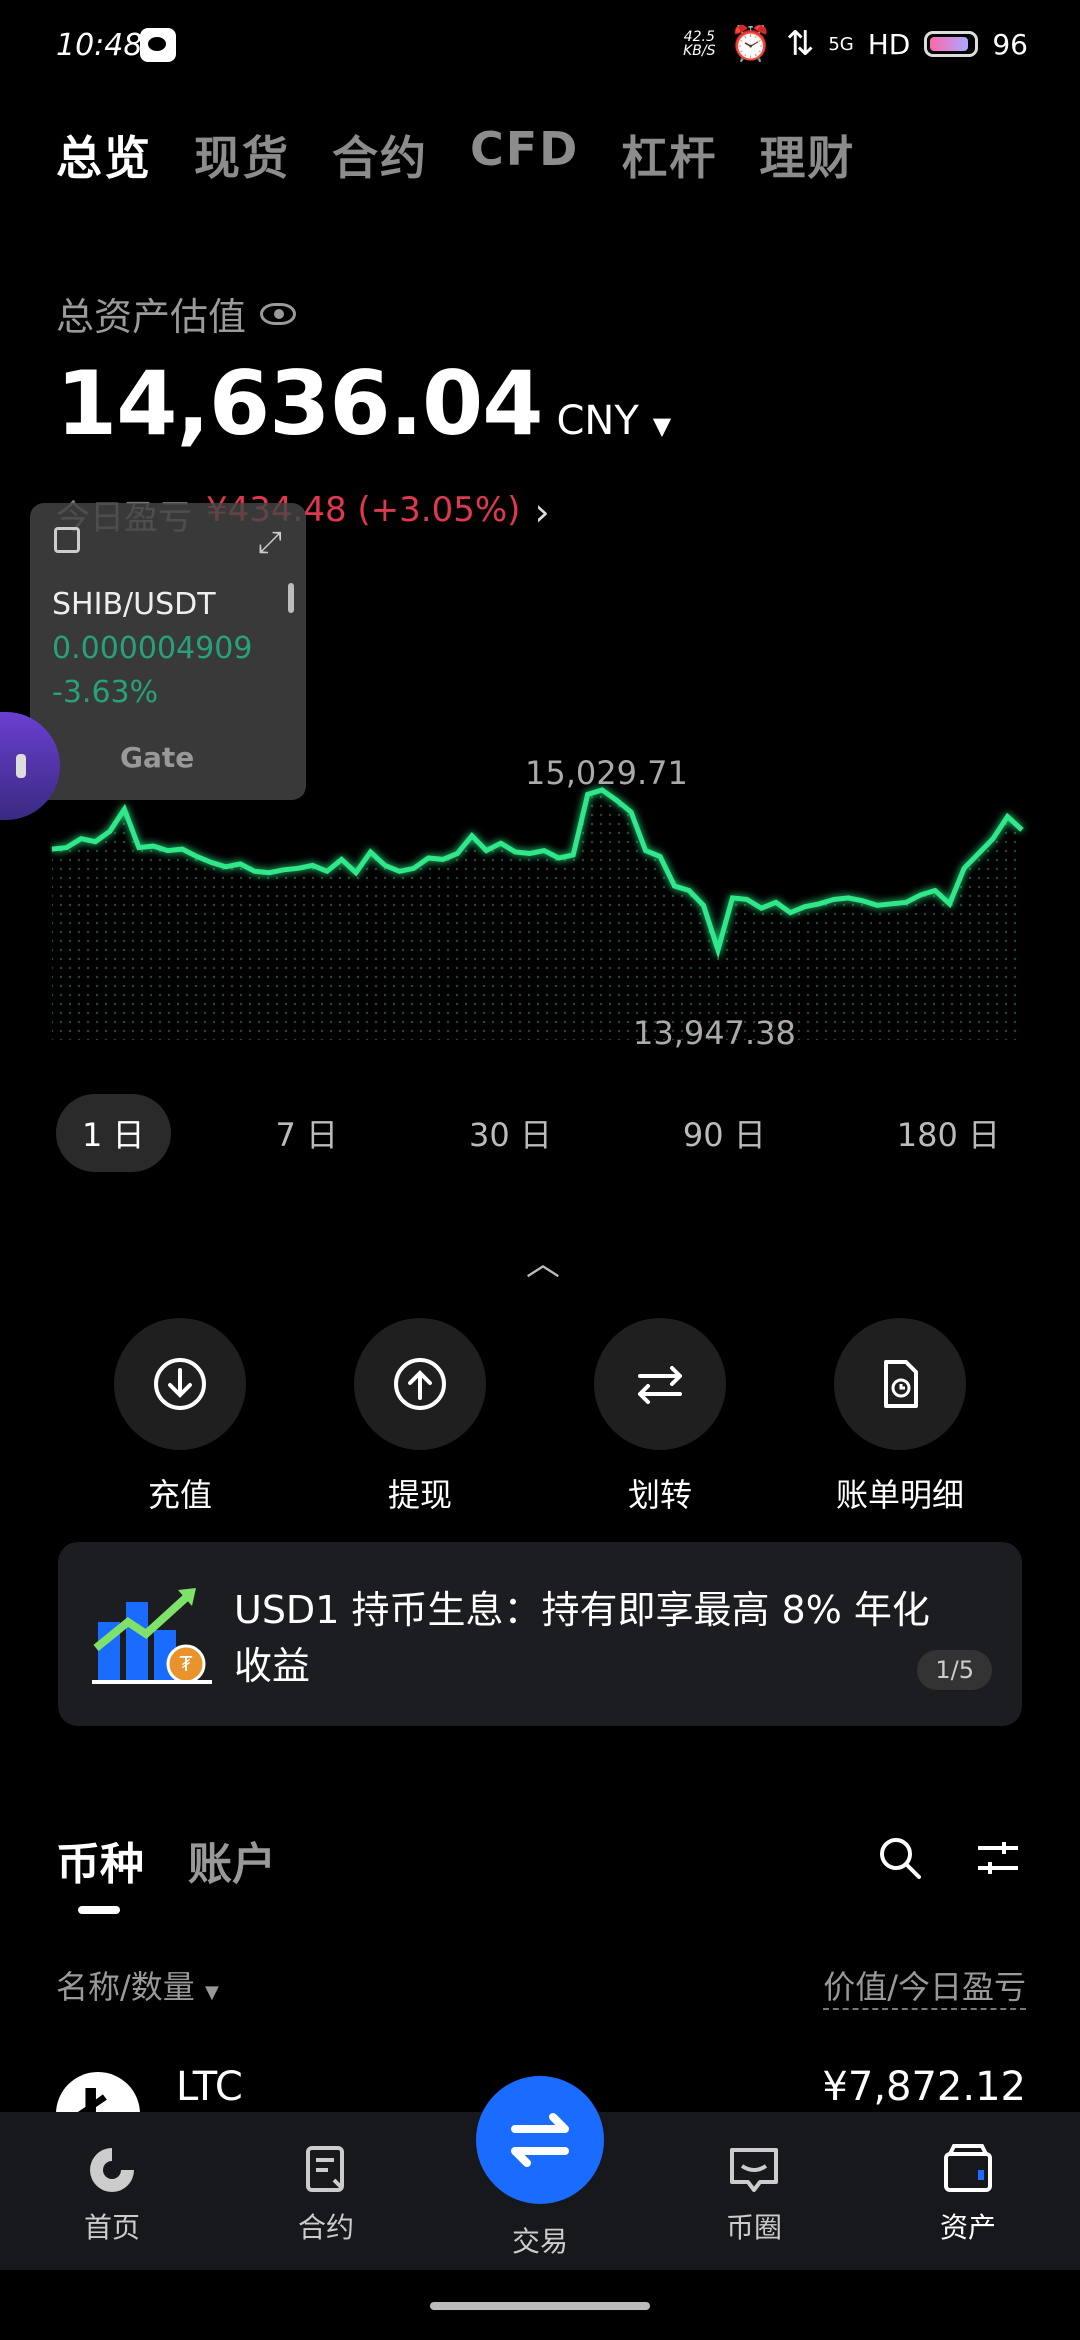 The height and width of the screenshot is (2340, 1080). Describe the element at coordinates (660, 1417) in the screenshot. I see `transfer-button: 划转` at that location.